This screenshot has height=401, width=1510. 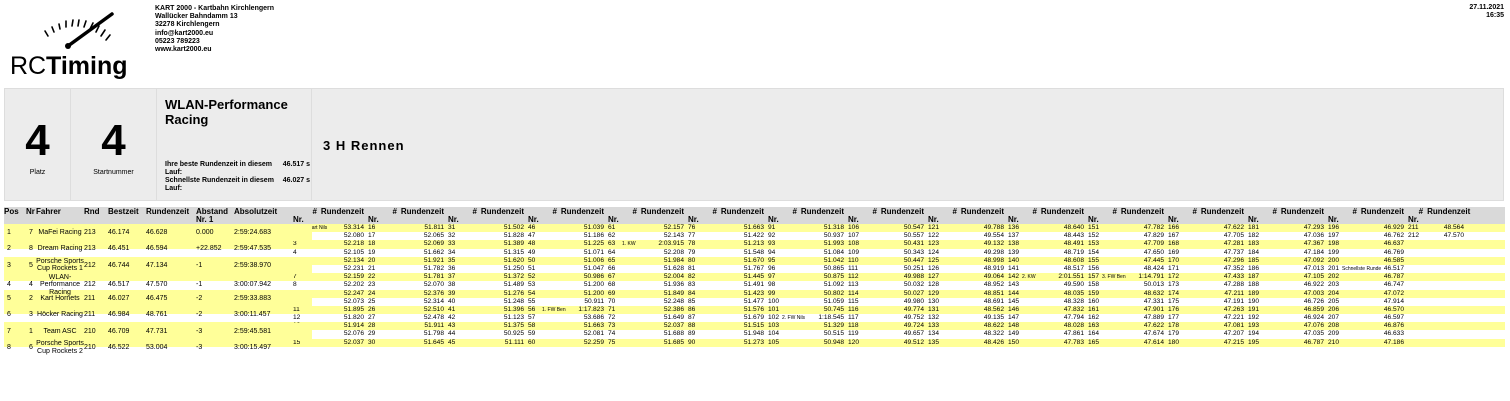 I want to click on lap-cell: 73 52.037, so click(x=648, y=326).